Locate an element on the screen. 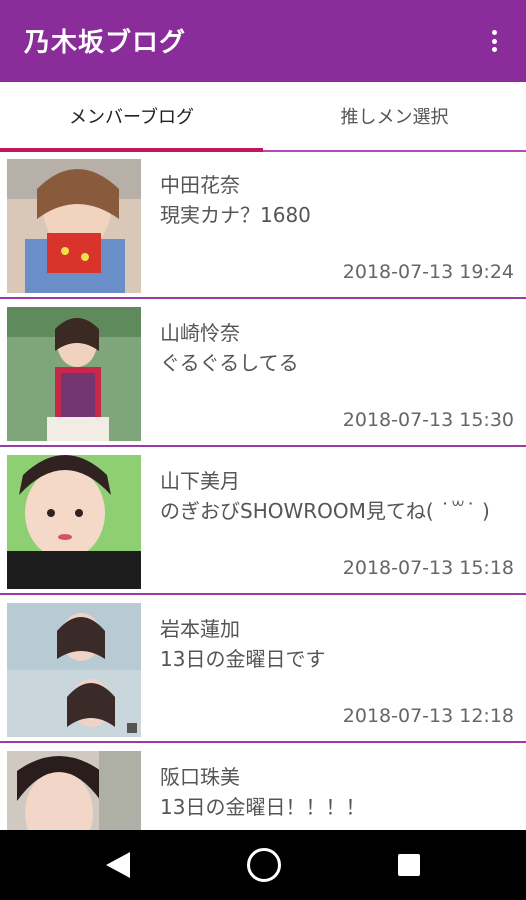 Image resolution: width=526 pixels, height=900 pixels. member-name: 阪口珠美 is located at coordinates (200, 777).